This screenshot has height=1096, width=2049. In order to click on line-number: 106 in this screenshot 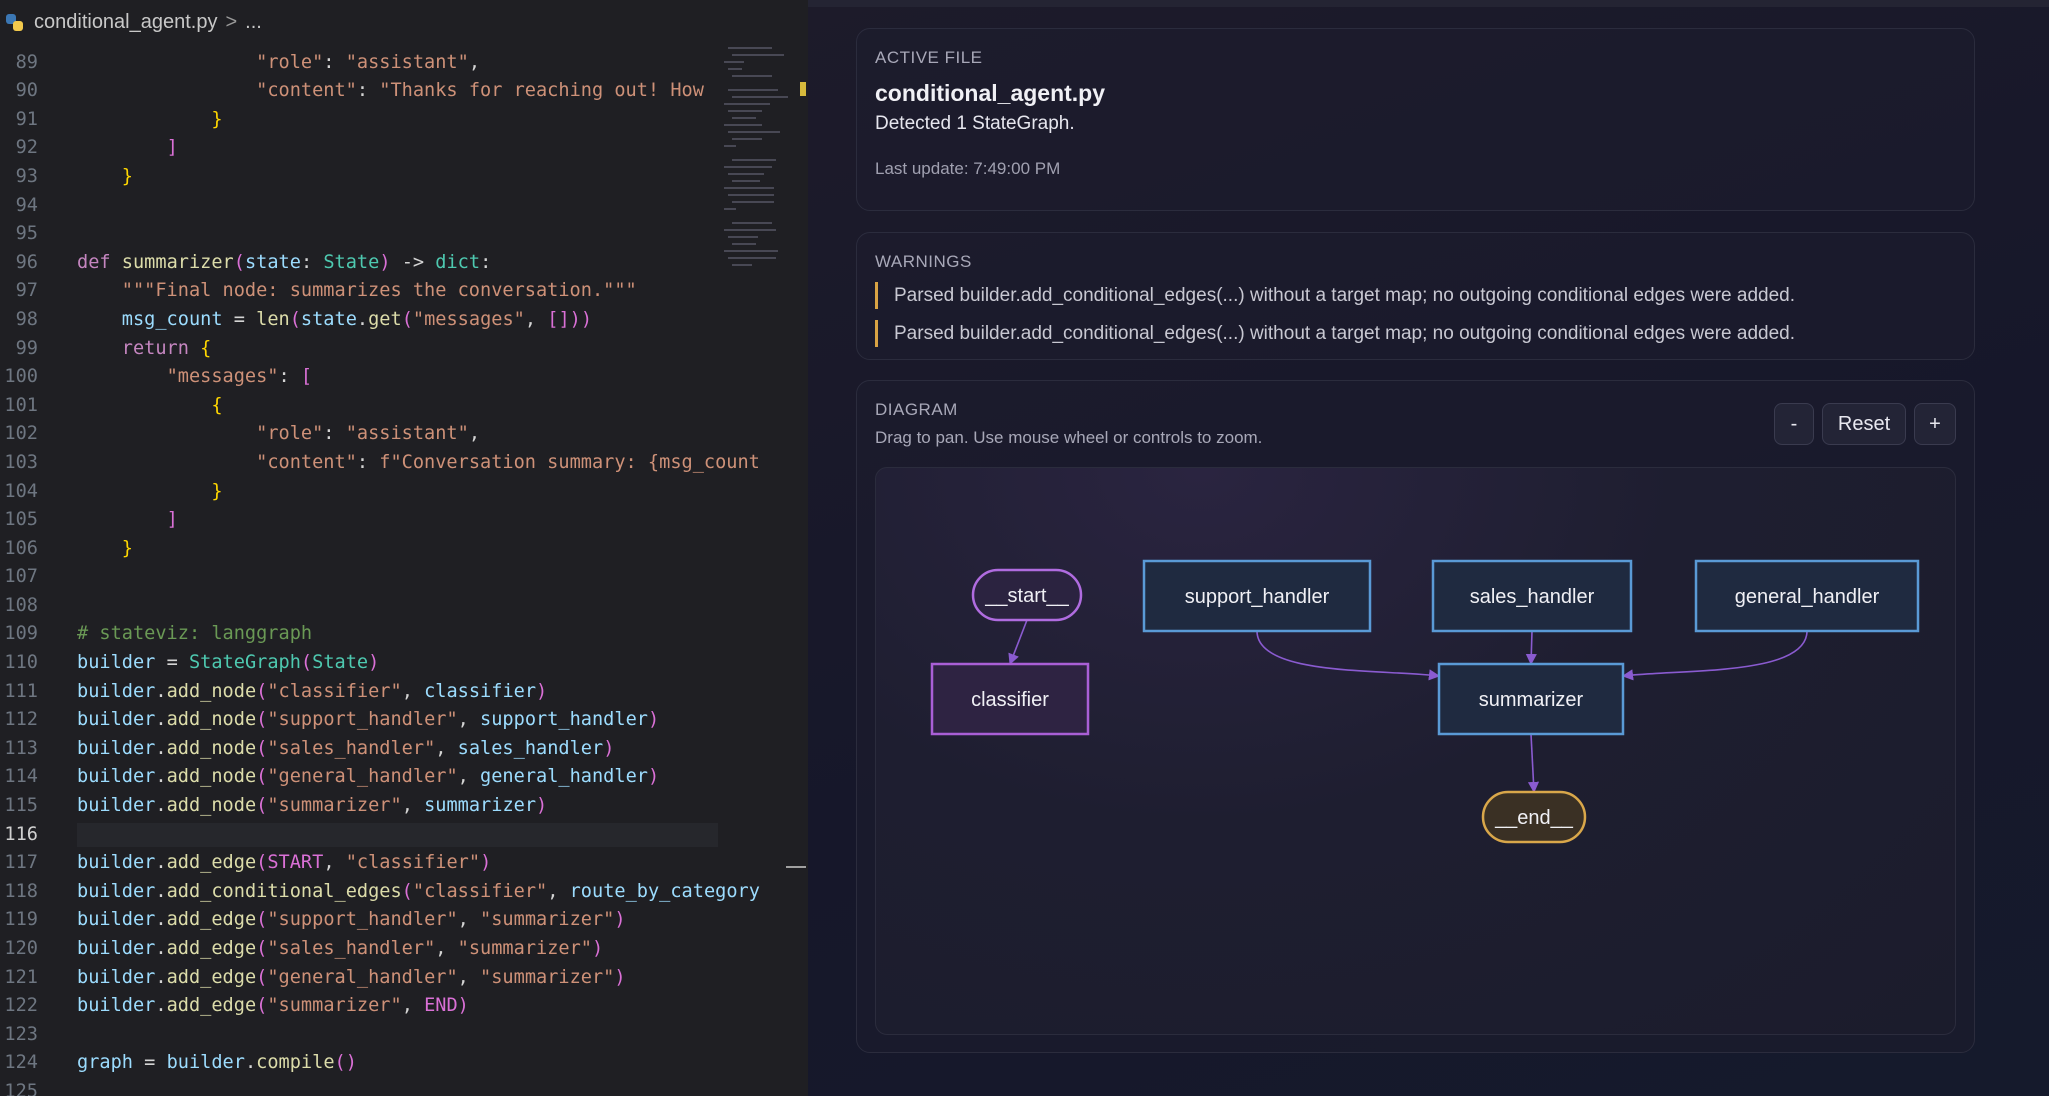, I will do `click(21, 548)`.